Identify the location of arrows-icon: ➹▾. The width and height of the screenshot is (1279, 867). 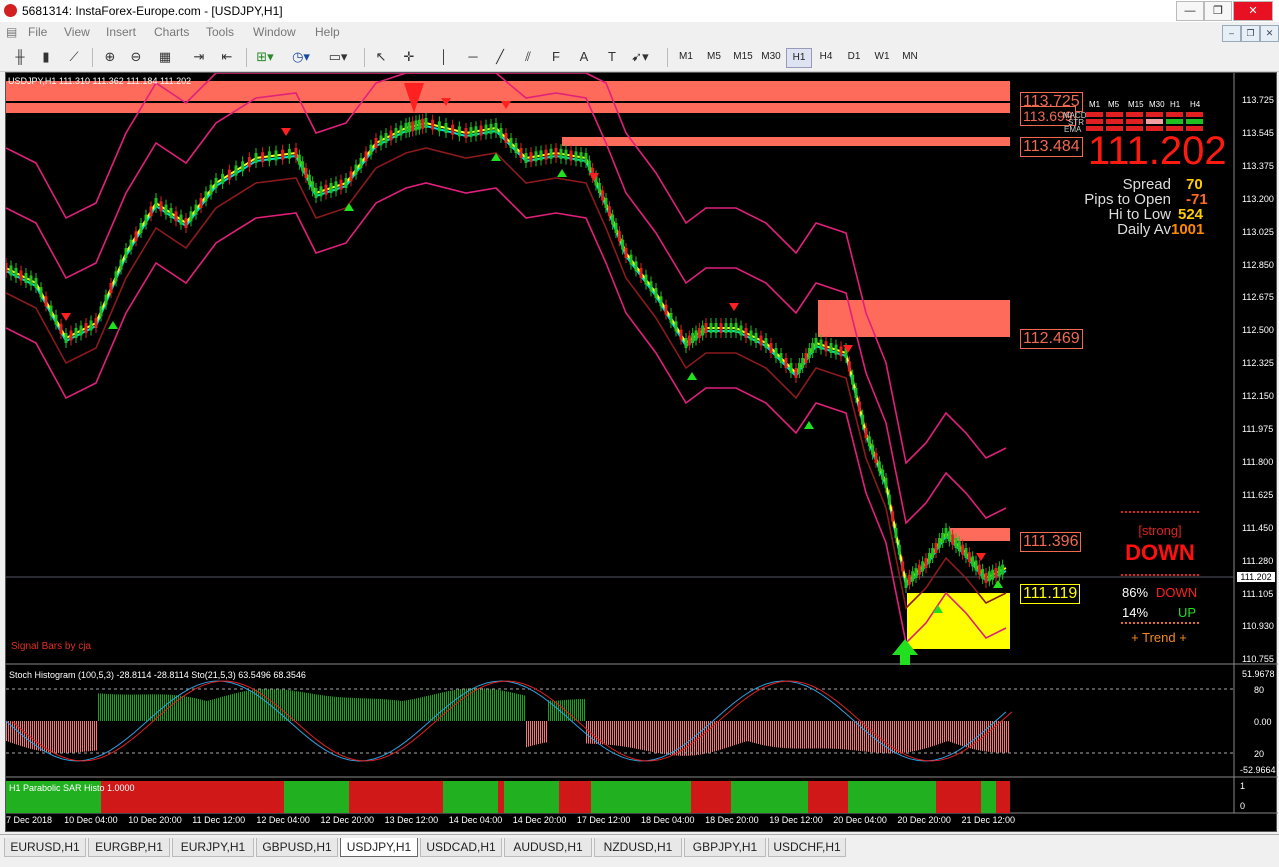
(640, 57).